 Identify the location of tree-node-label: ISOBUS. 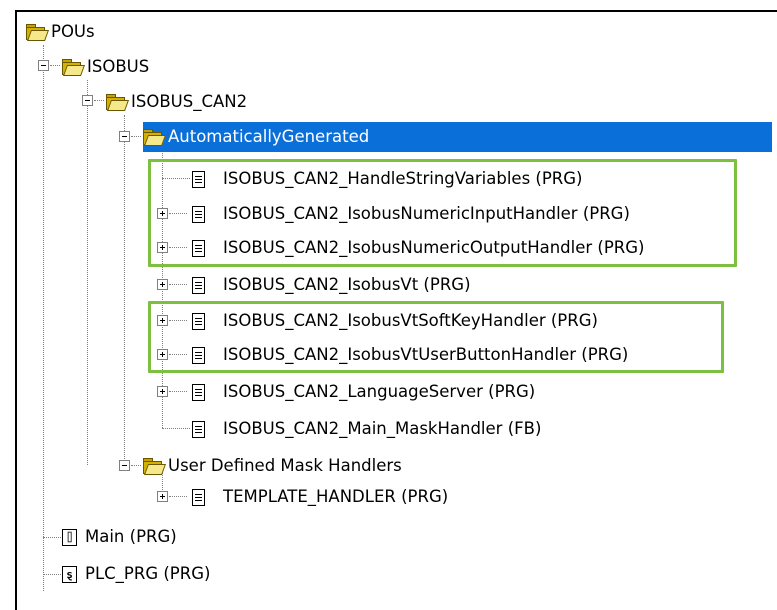
(118, 66).